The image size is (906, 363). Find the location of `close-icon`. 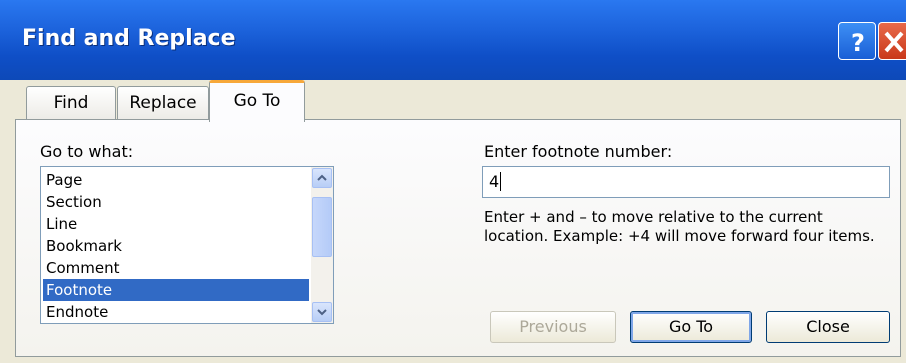

close-icon is located at coordinates (894, 42).